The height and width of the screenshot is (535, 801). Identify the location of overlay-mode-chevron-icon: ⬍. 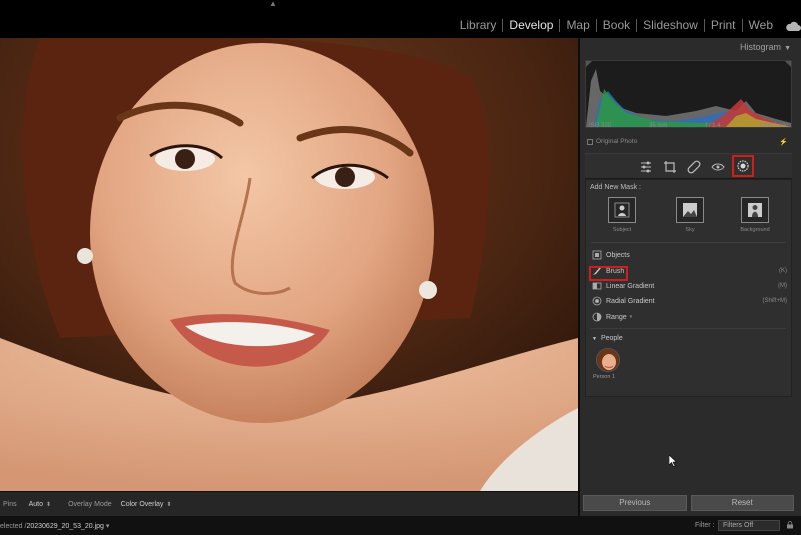
(168, 504).